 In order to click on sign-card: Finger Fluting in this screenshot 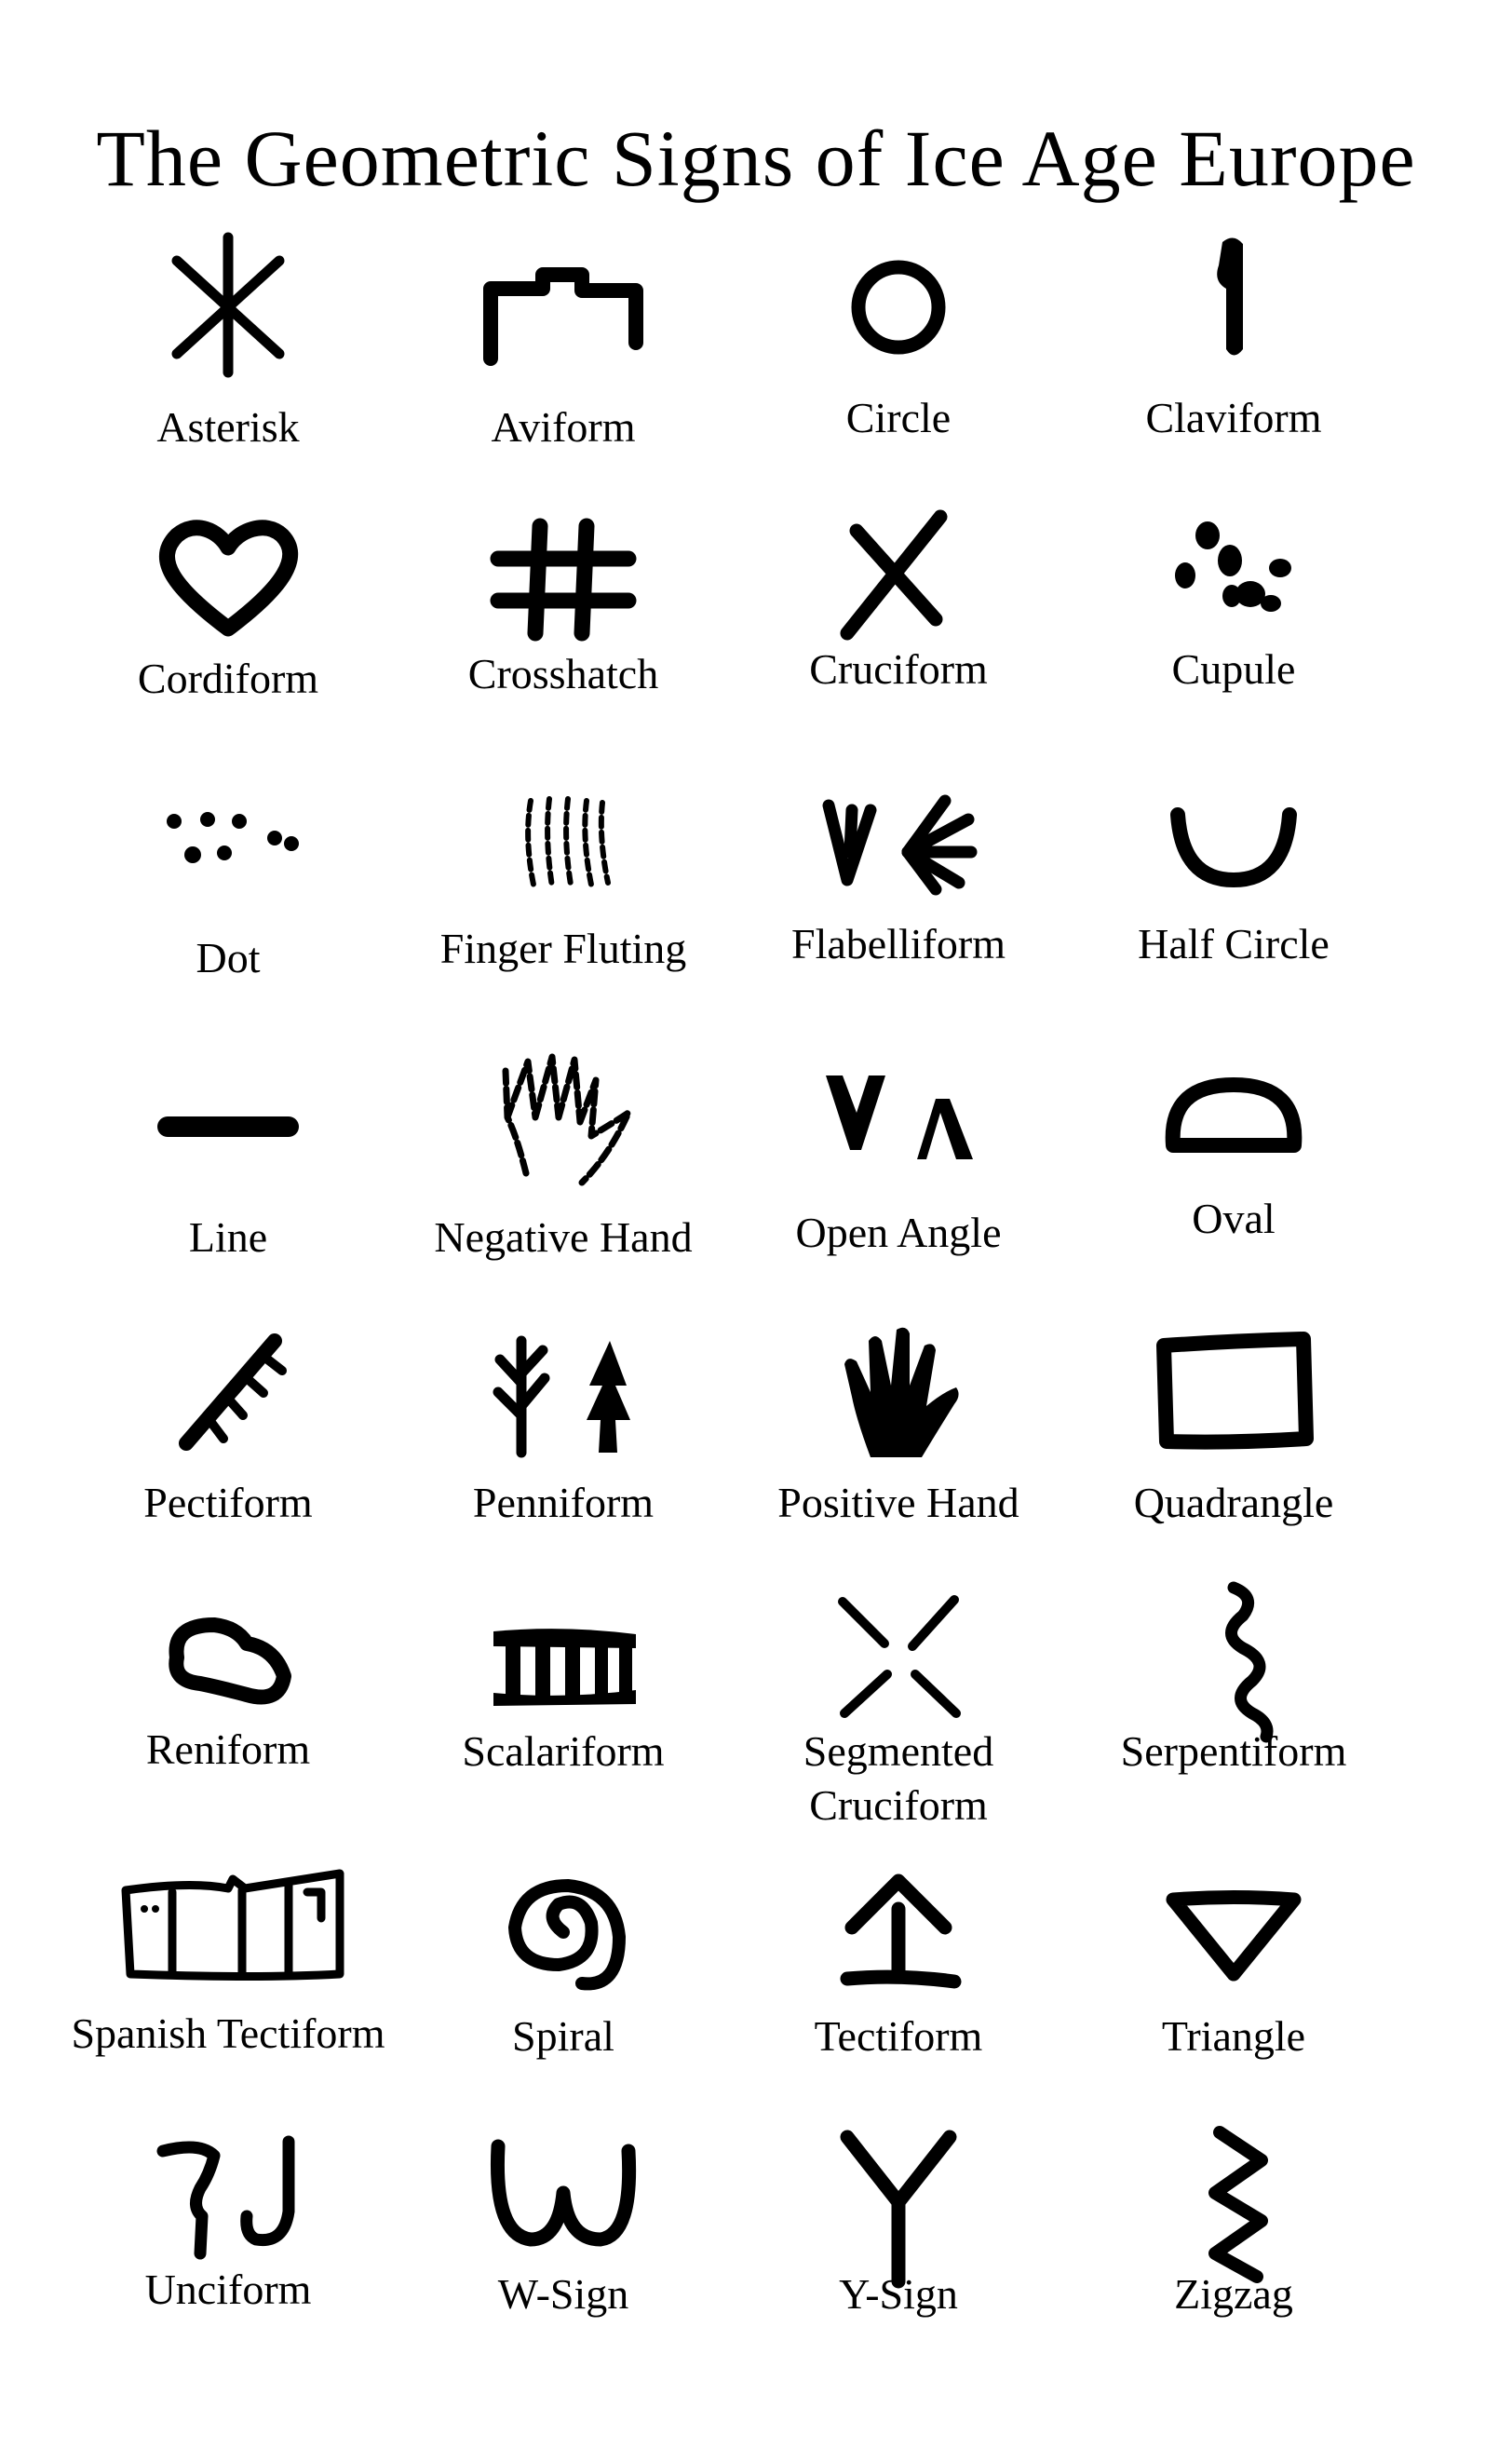, I will do `click(563, 899)`.